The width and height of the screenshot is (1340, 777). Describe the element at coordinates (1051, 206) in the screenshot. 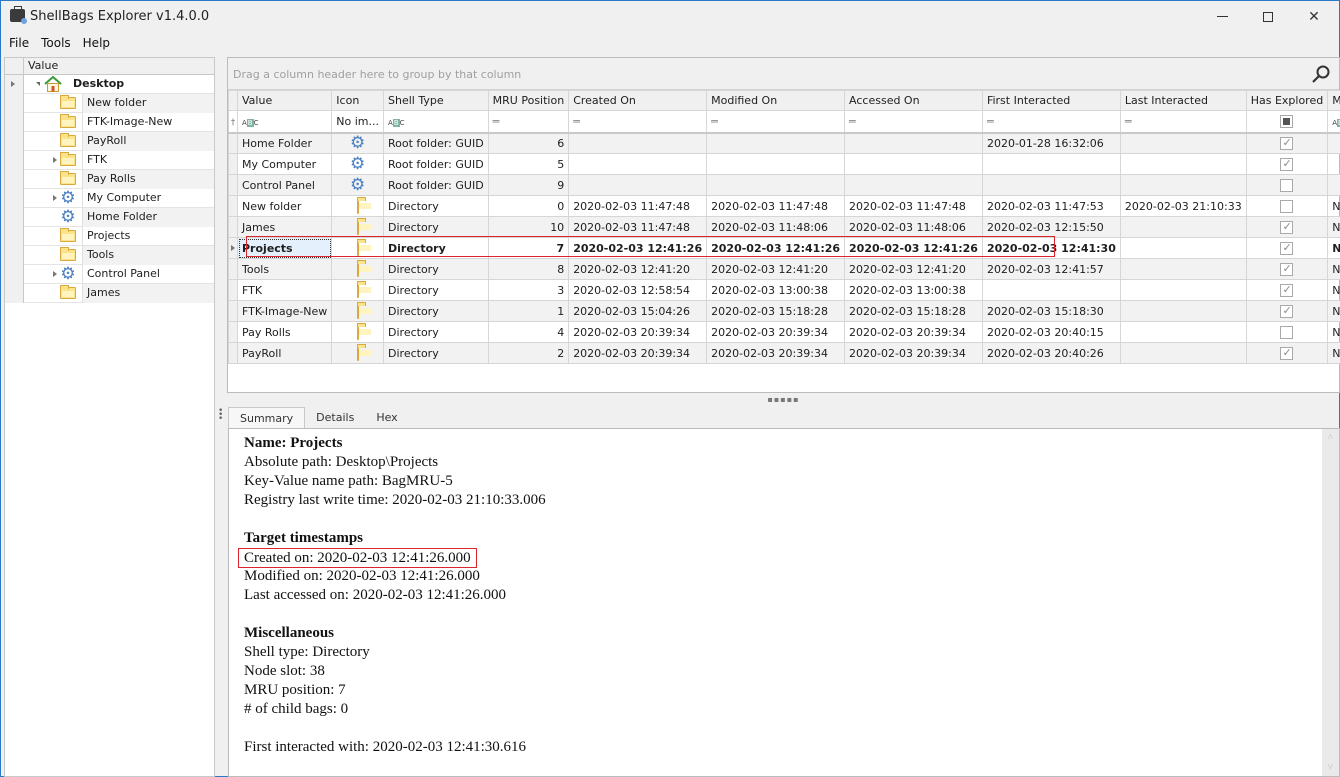

I see `cell-first: 2020-02-03 11:47:53` at that location.